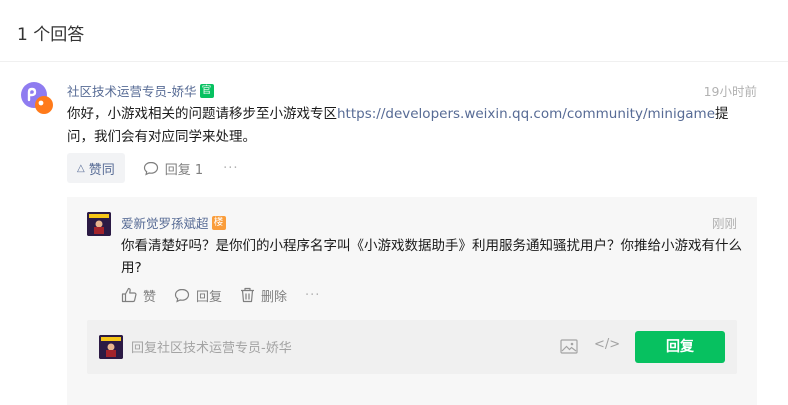  What do you see at coordinates (150, 297) in the screenshot?
I see `reply-like-label: 赞` at bounding box center [150, 297].